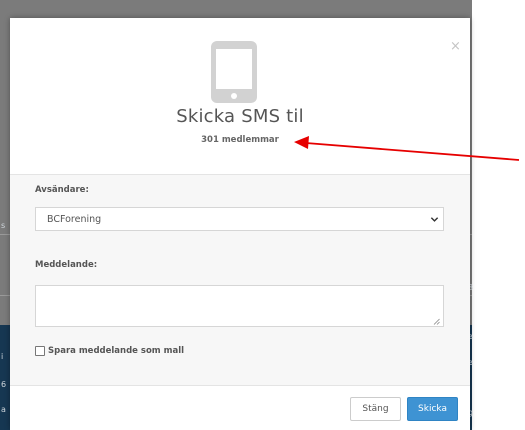  I want to click on save-template-label: Spara meddelande som mall, so click(116, 351).